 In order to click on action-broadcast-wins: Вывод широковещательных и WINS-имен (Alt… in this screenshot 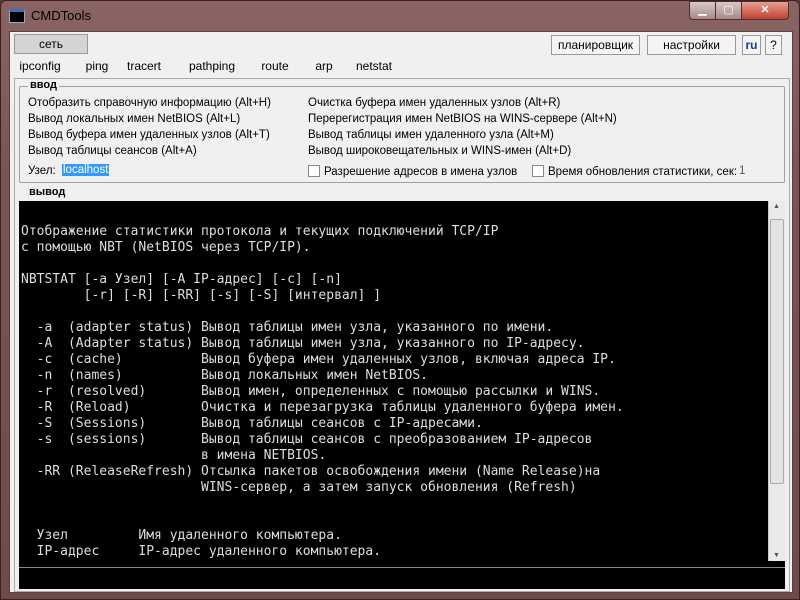, I will do `click(439, 151)`.